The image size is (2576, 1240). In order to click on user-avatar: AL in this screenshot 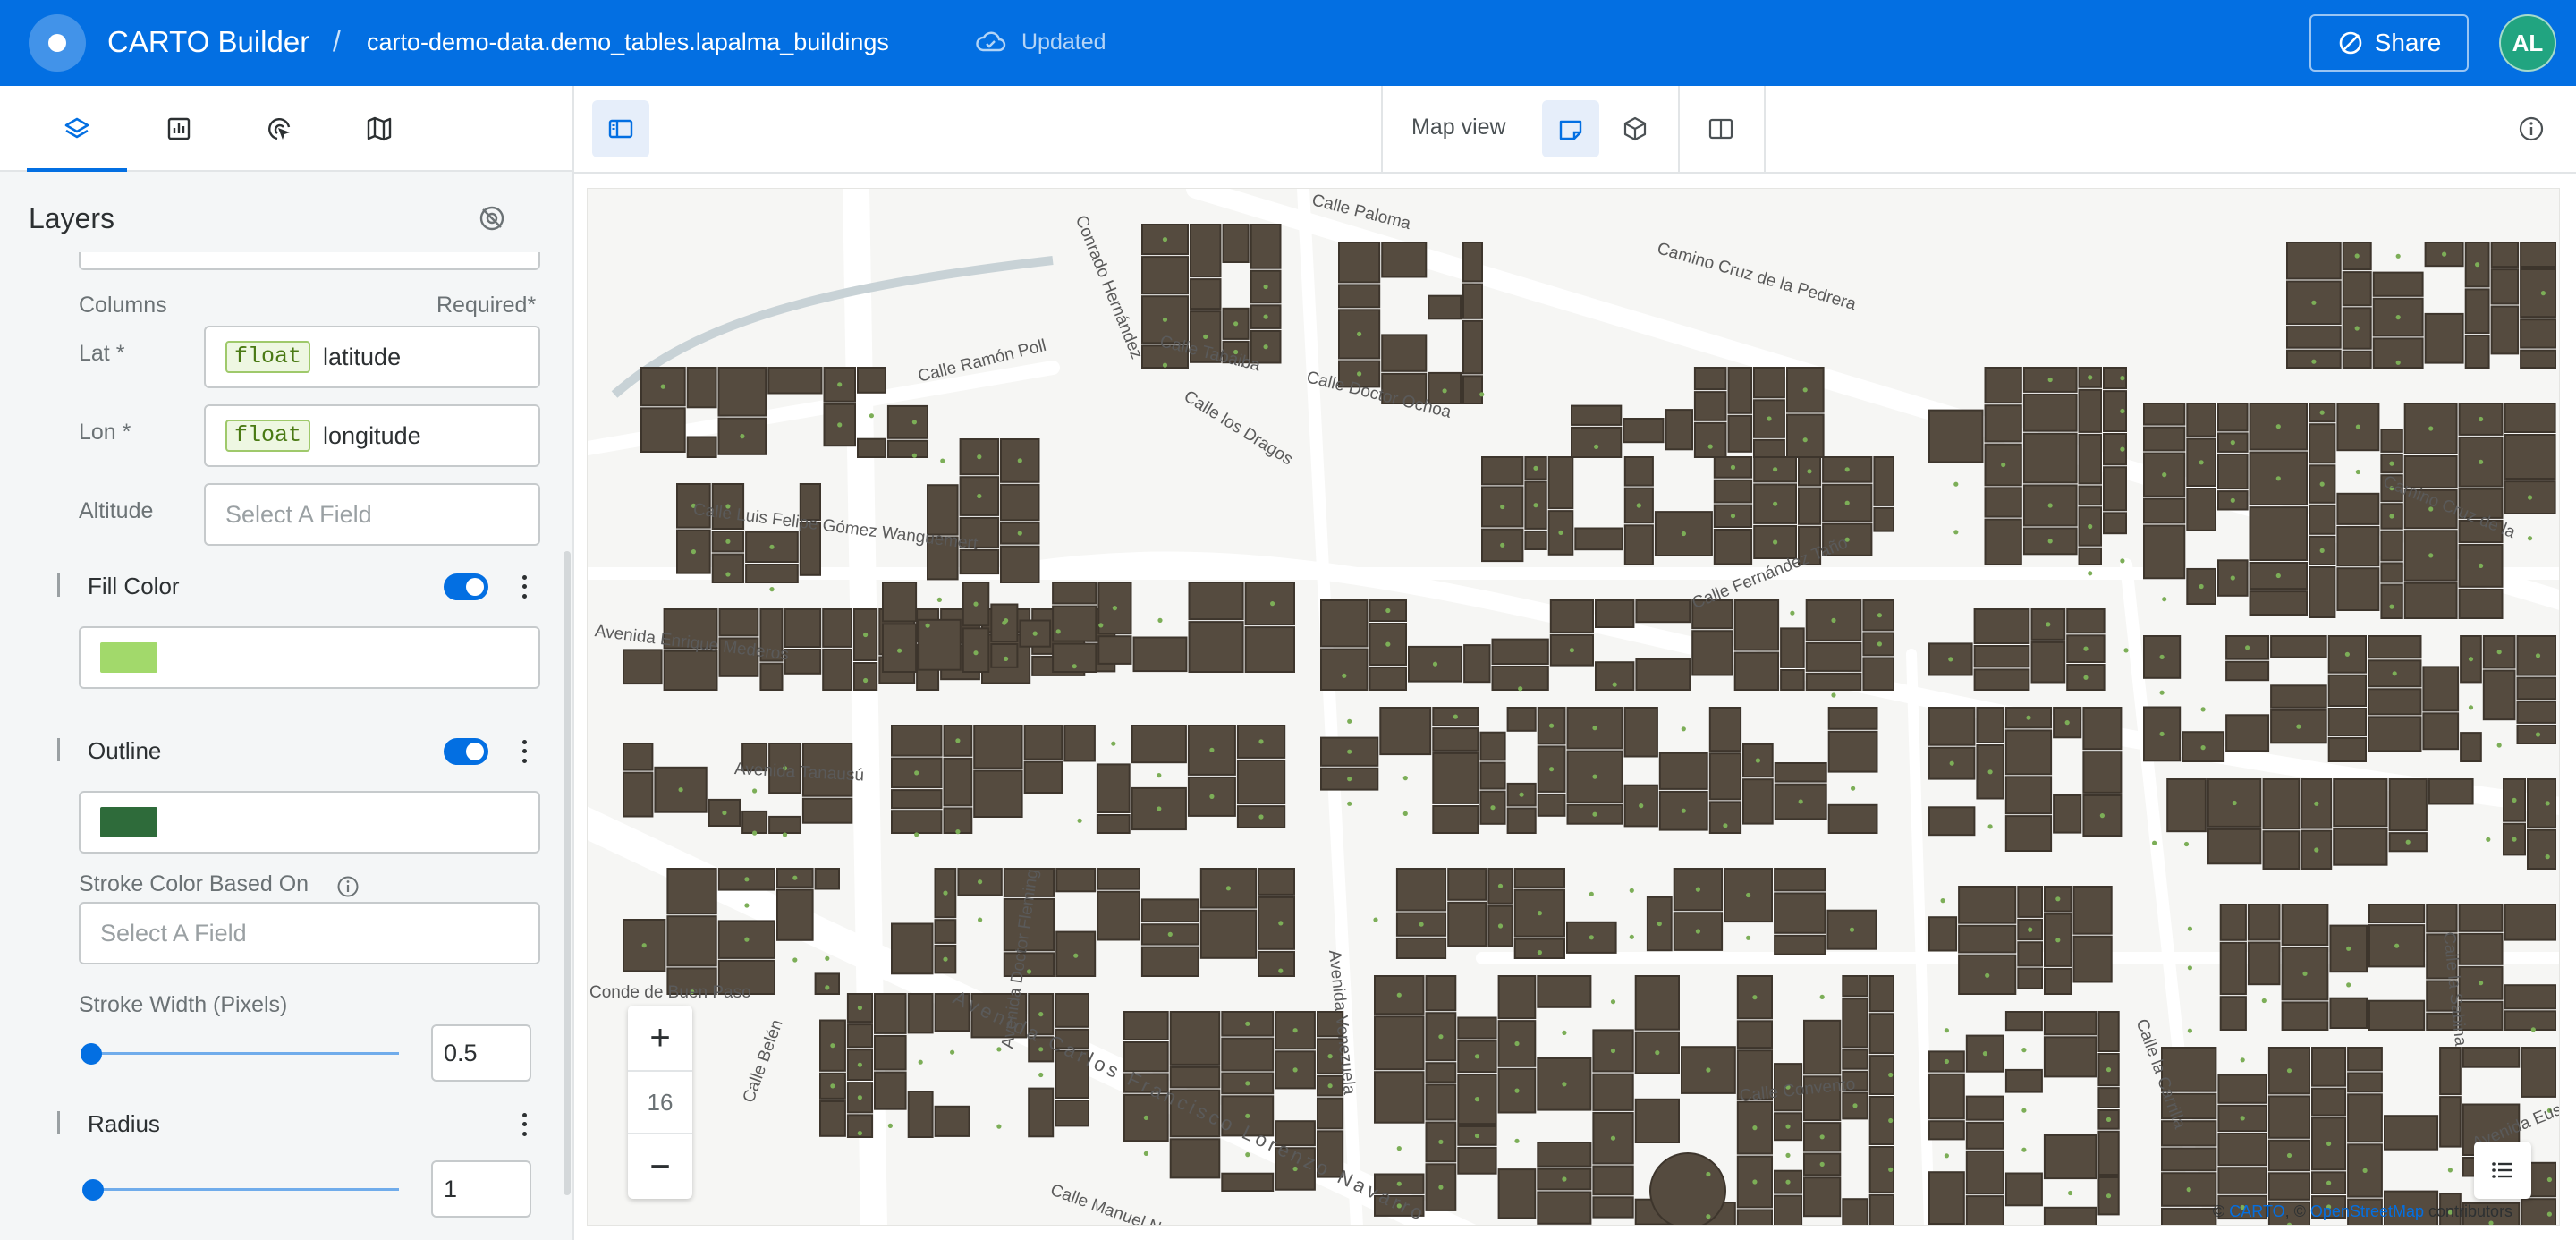, I will do `click(2527, 43)`.